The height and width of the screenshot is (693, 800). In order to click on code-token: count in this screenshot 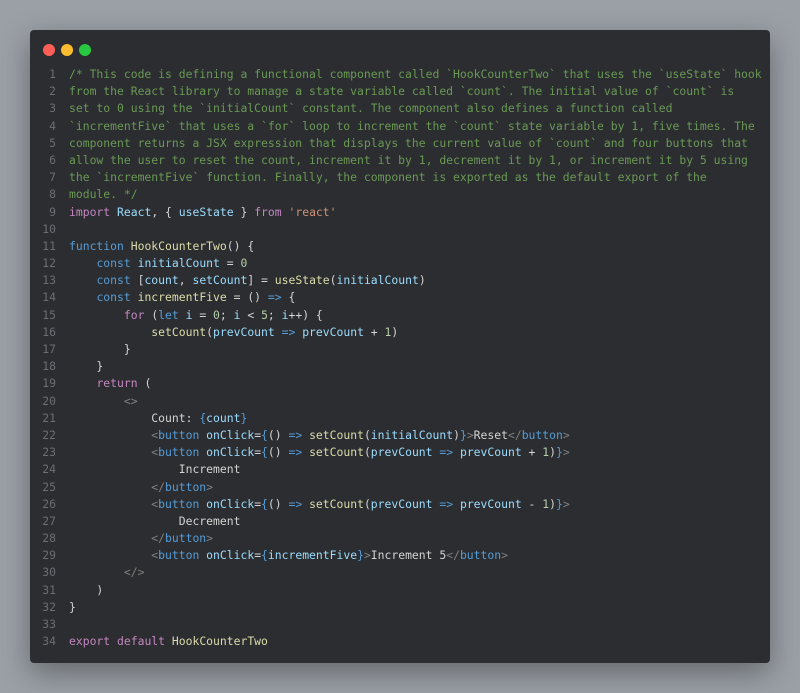, I will do `click(223, 417)`.